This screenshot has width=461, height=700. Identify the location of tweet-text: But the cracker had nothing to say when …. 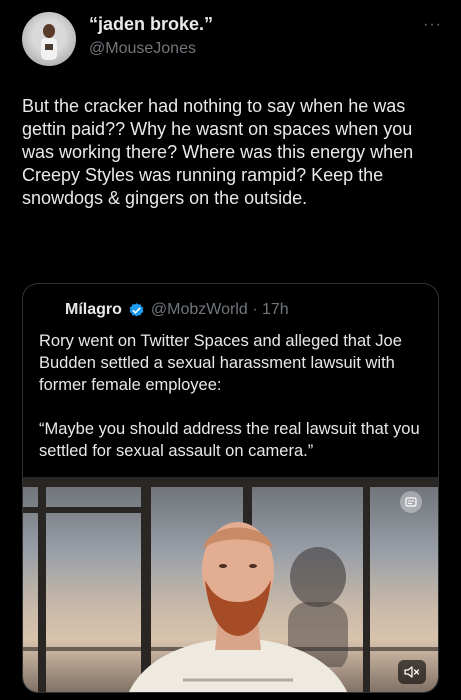
(218, 152).